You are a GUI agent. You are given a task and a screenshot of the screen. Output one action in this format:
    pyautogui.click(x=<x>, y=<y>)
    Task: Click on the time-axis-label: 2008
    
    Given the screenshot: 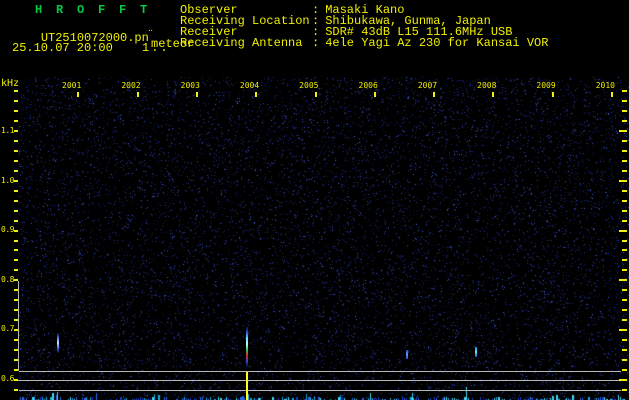 What is the action you would take?
    pyautogui.click(x=487, y=85)
    